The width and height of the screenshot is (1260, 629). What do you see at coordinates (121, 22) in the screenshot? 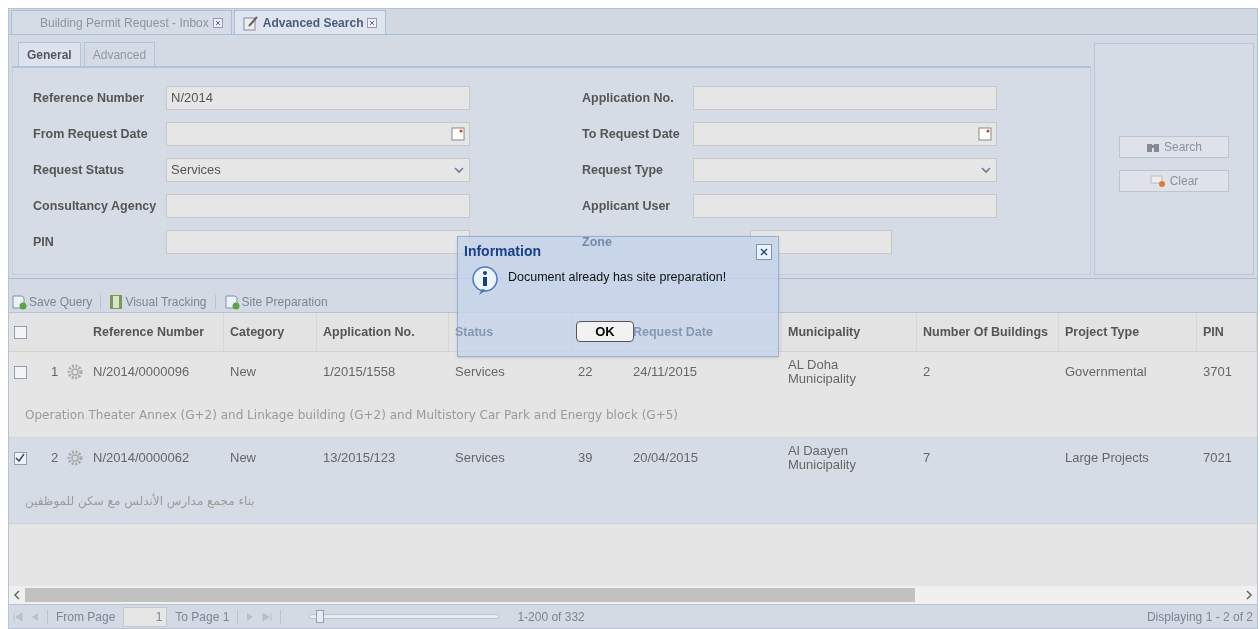
I see `tab: Building Permit Request - Inbox` at bounding box center [121, 22].